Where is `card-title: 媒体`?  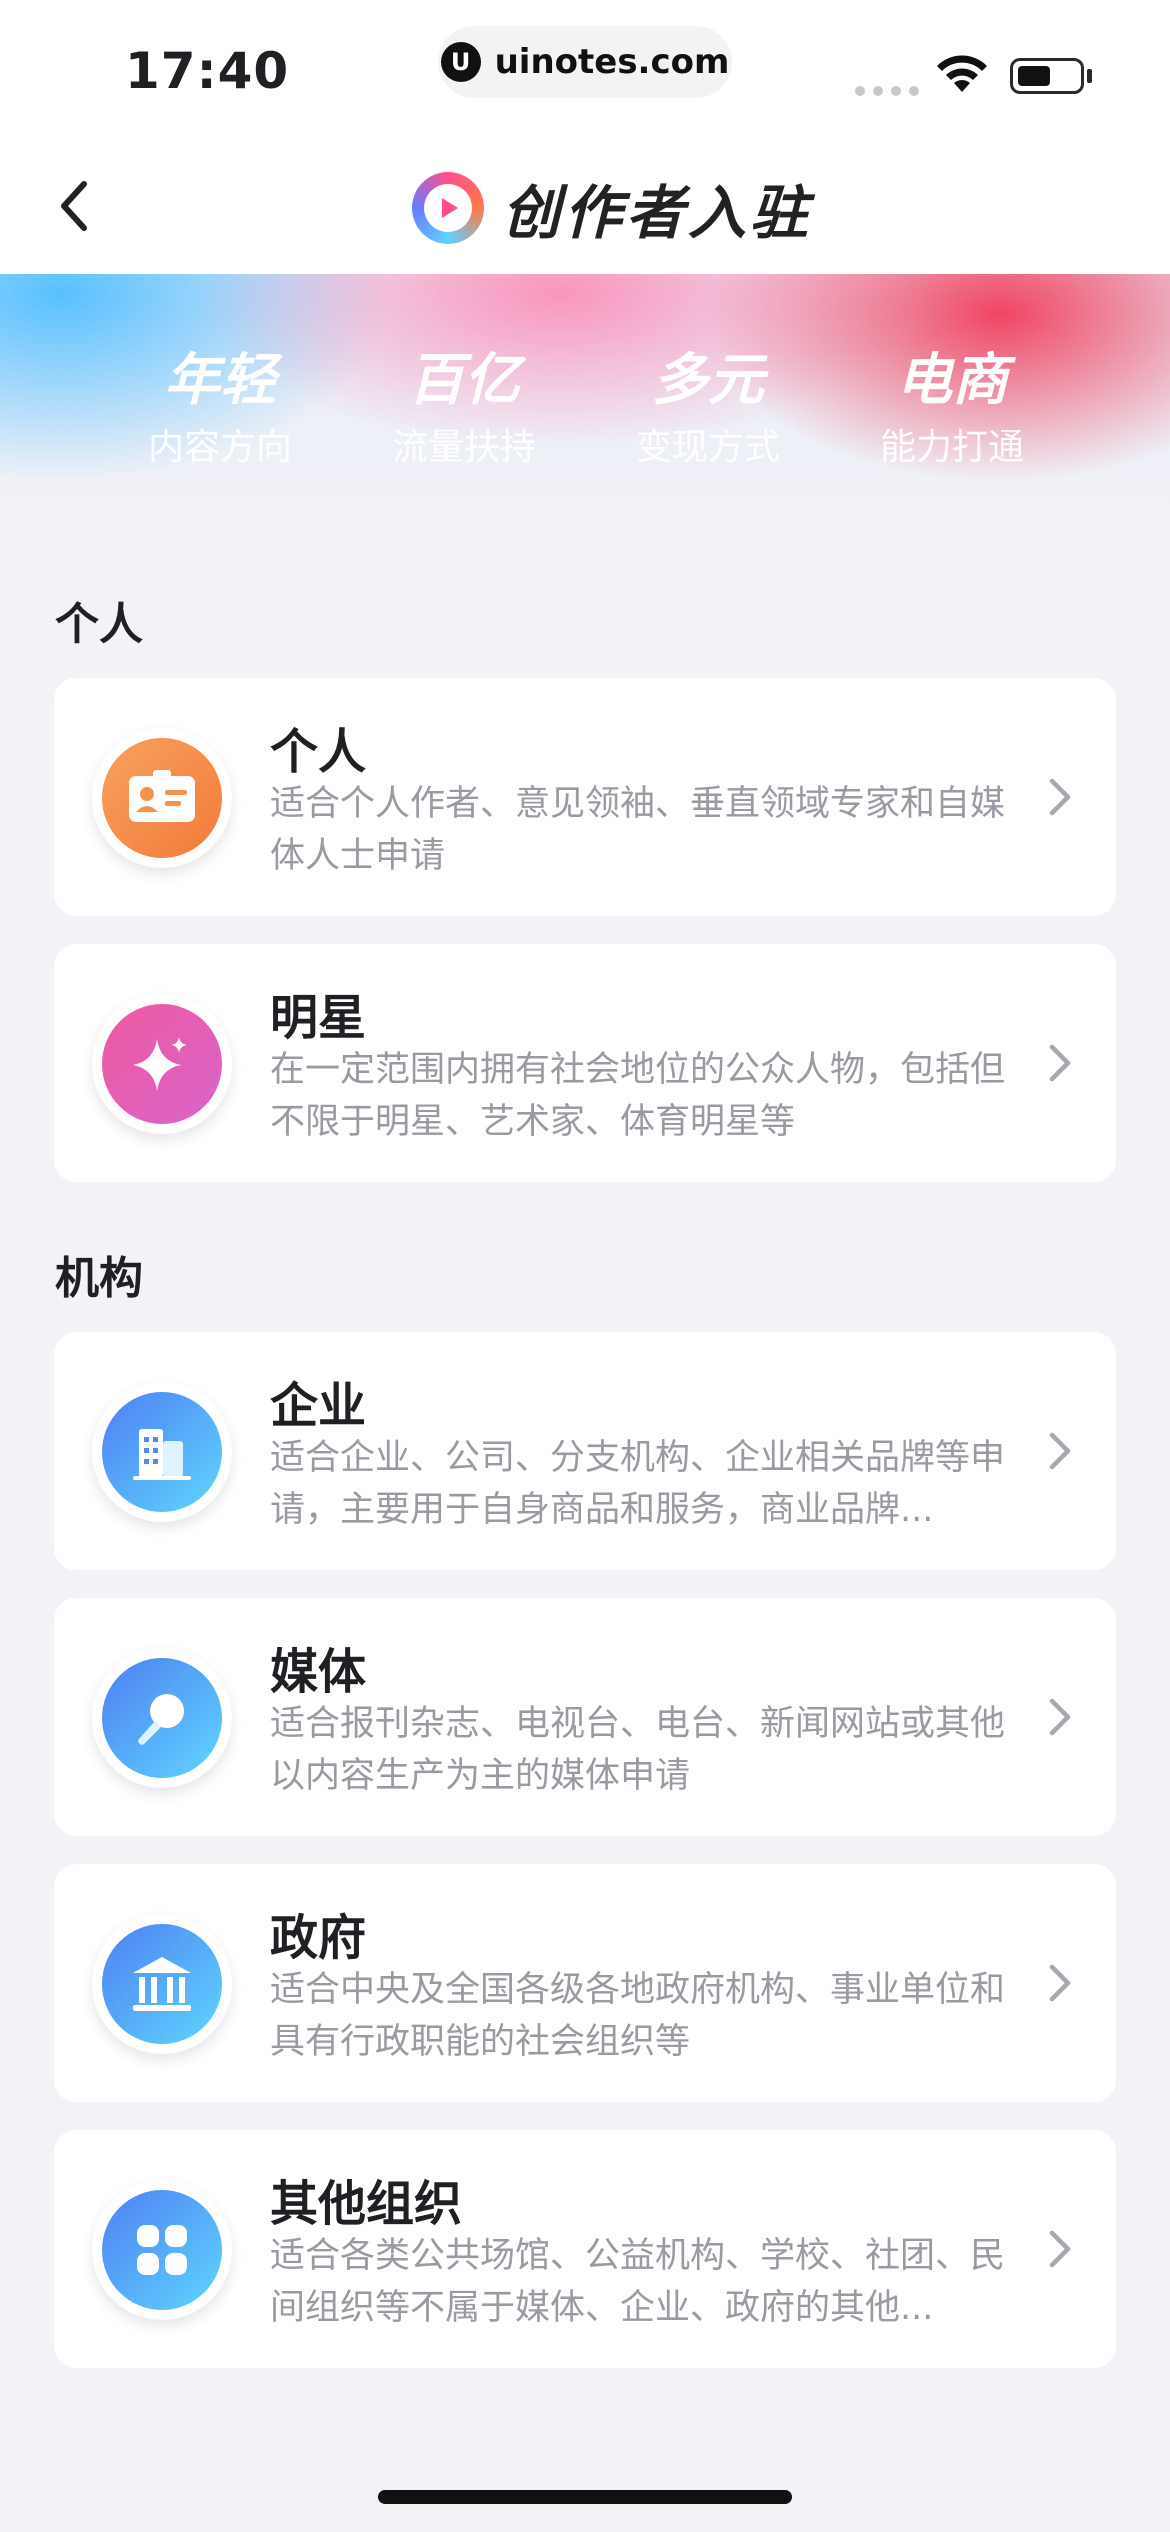 card-title: 媒体 is located at coordinates (318, 1672).